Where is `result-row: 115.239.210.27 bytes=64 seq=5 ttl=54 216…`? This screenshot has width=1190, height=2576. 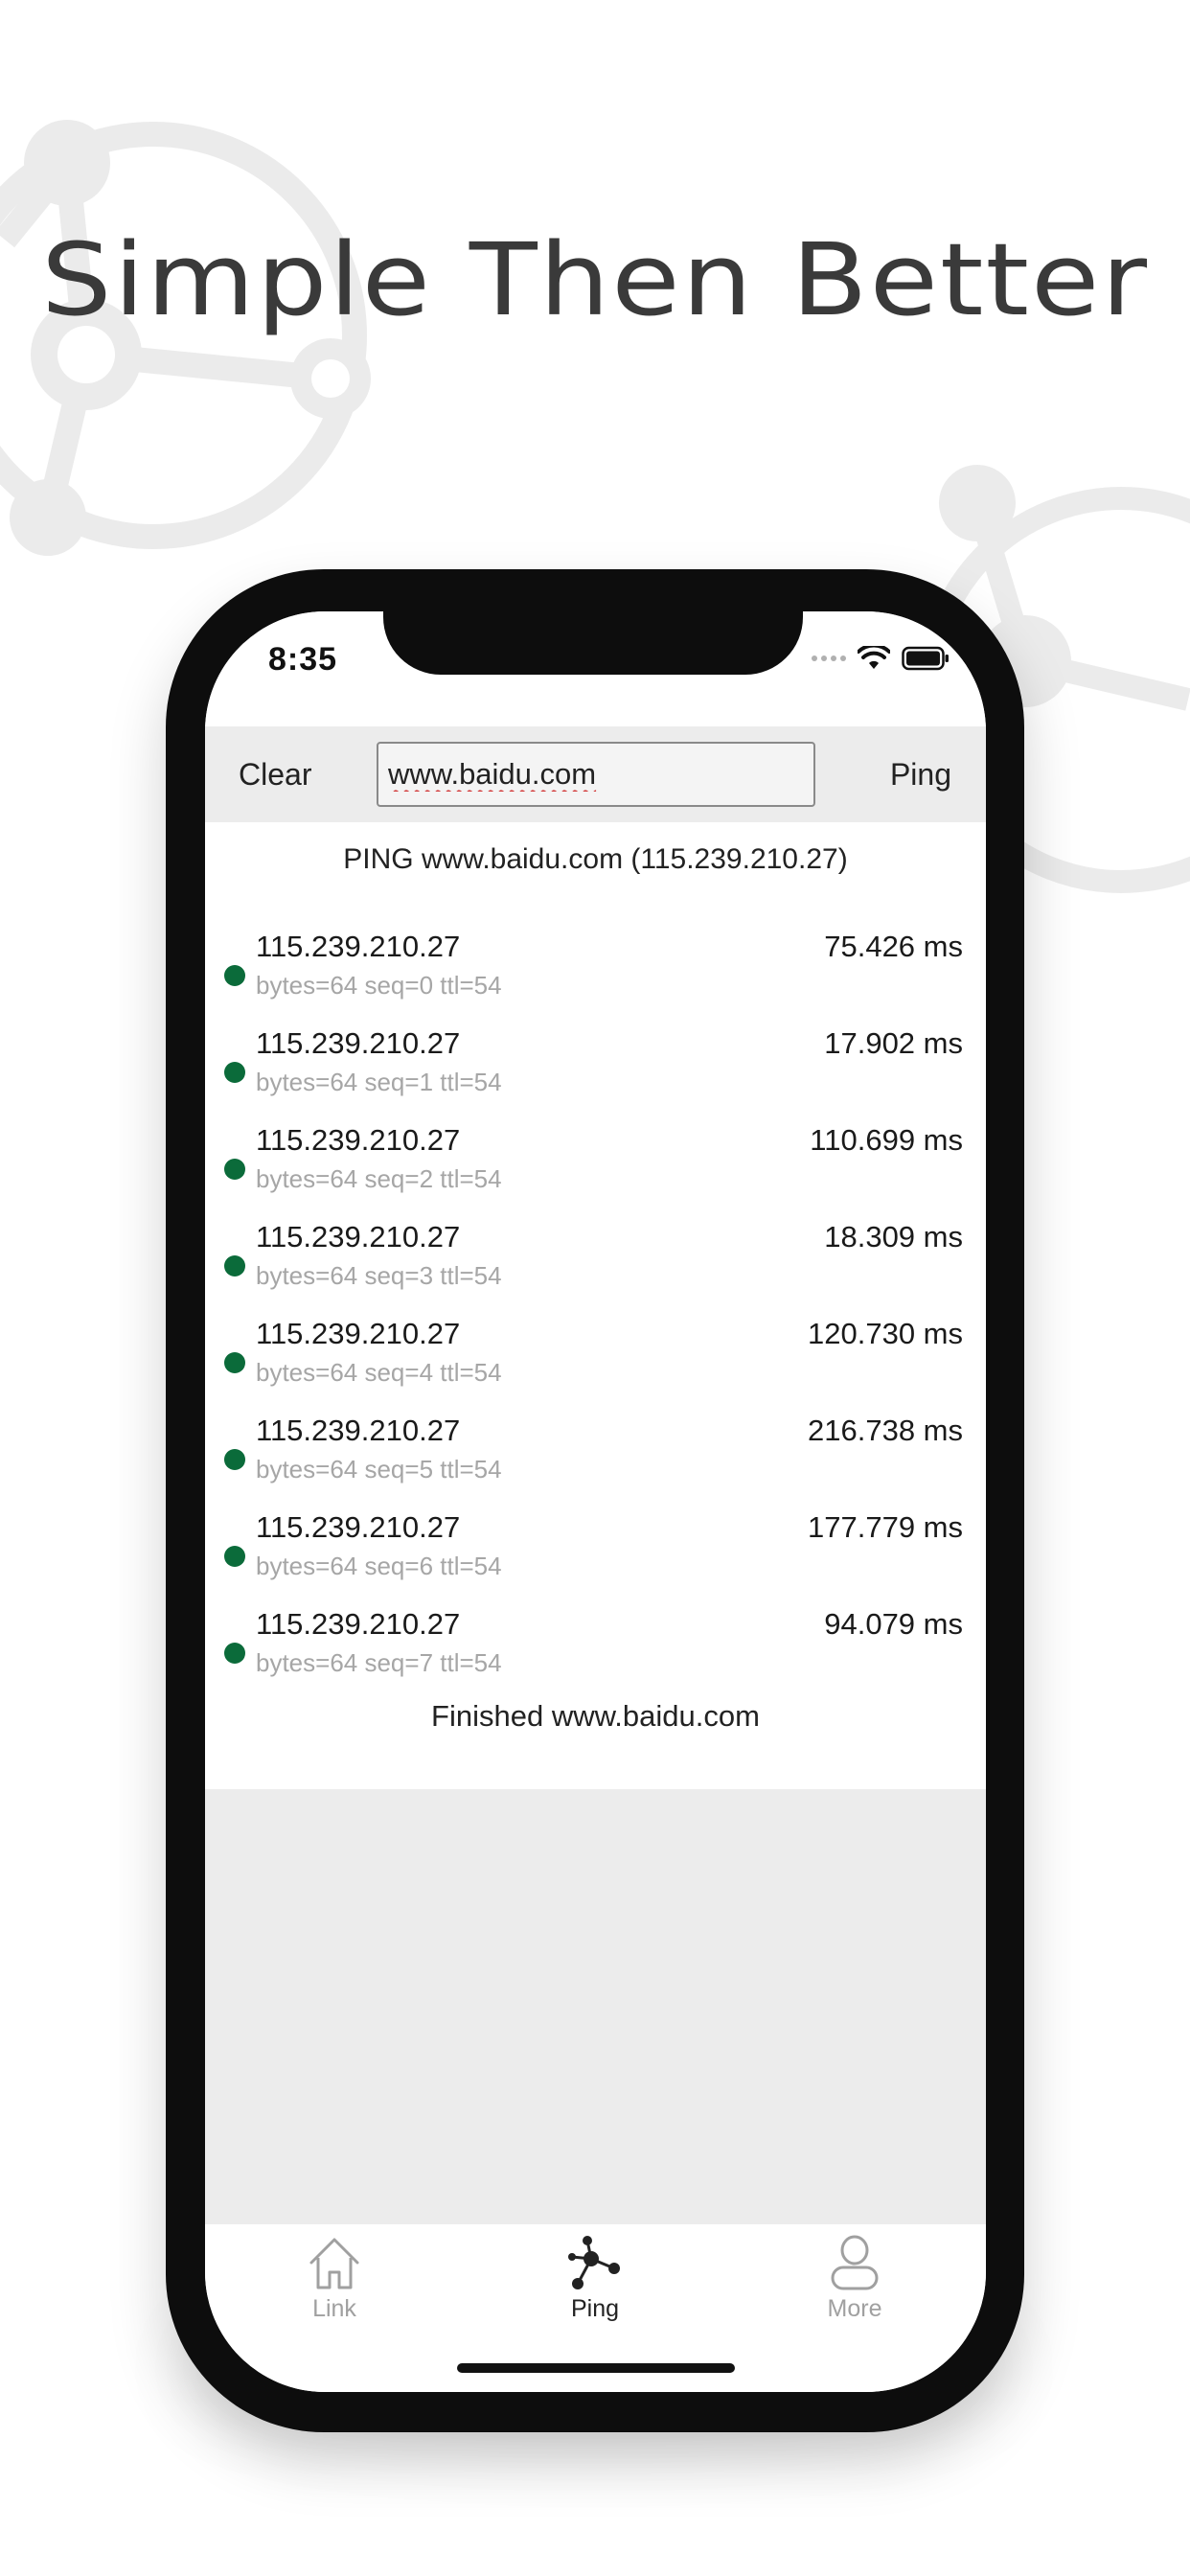
result-row: 115.239.210.27 bytes=64 seq=5 ttl=54 216… is located at coordinates (595, 1450).